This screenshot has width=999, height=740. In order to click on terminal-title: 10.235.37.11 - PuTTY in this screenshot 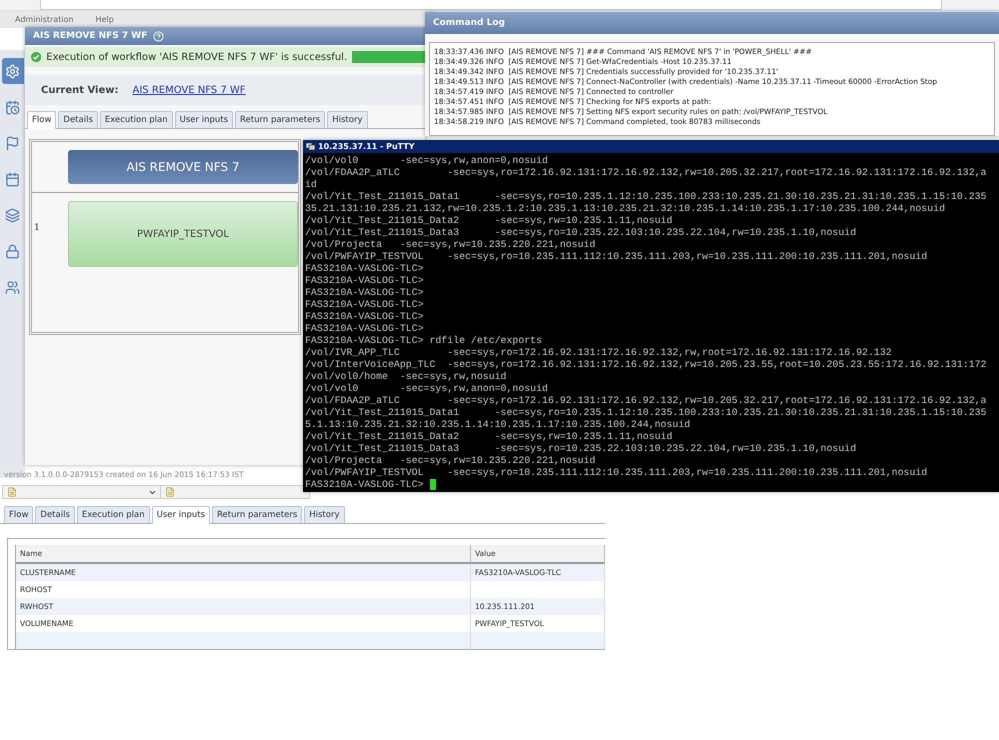, I will do `click(366, 146)`.